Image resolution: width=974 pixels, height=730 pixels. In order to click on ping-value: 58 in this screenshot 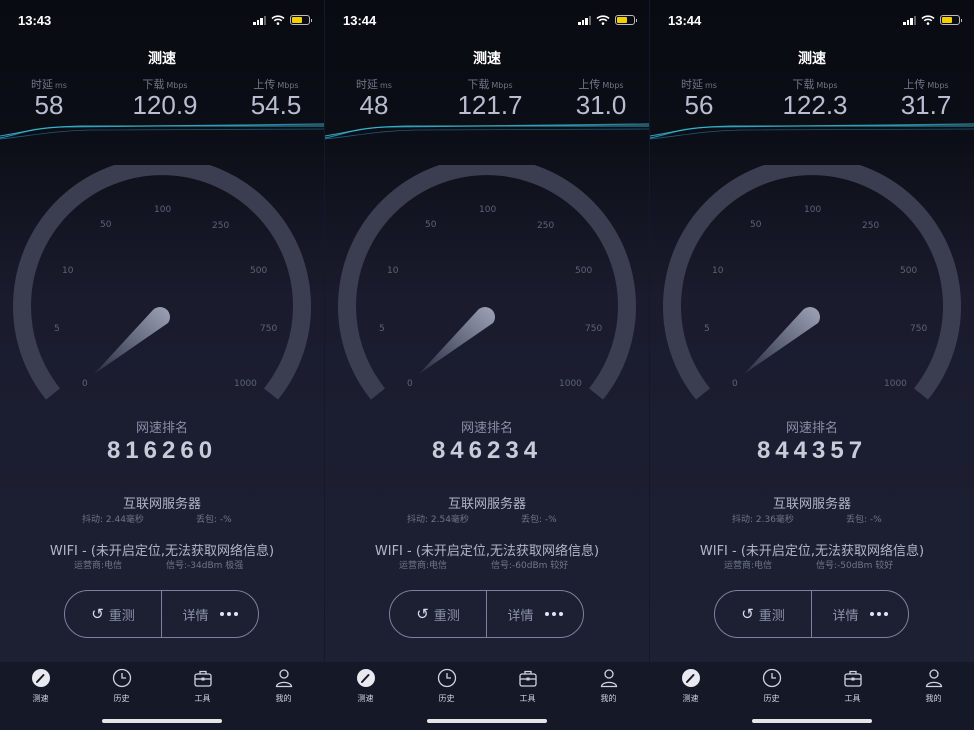, I will do `click(49, 105)`.